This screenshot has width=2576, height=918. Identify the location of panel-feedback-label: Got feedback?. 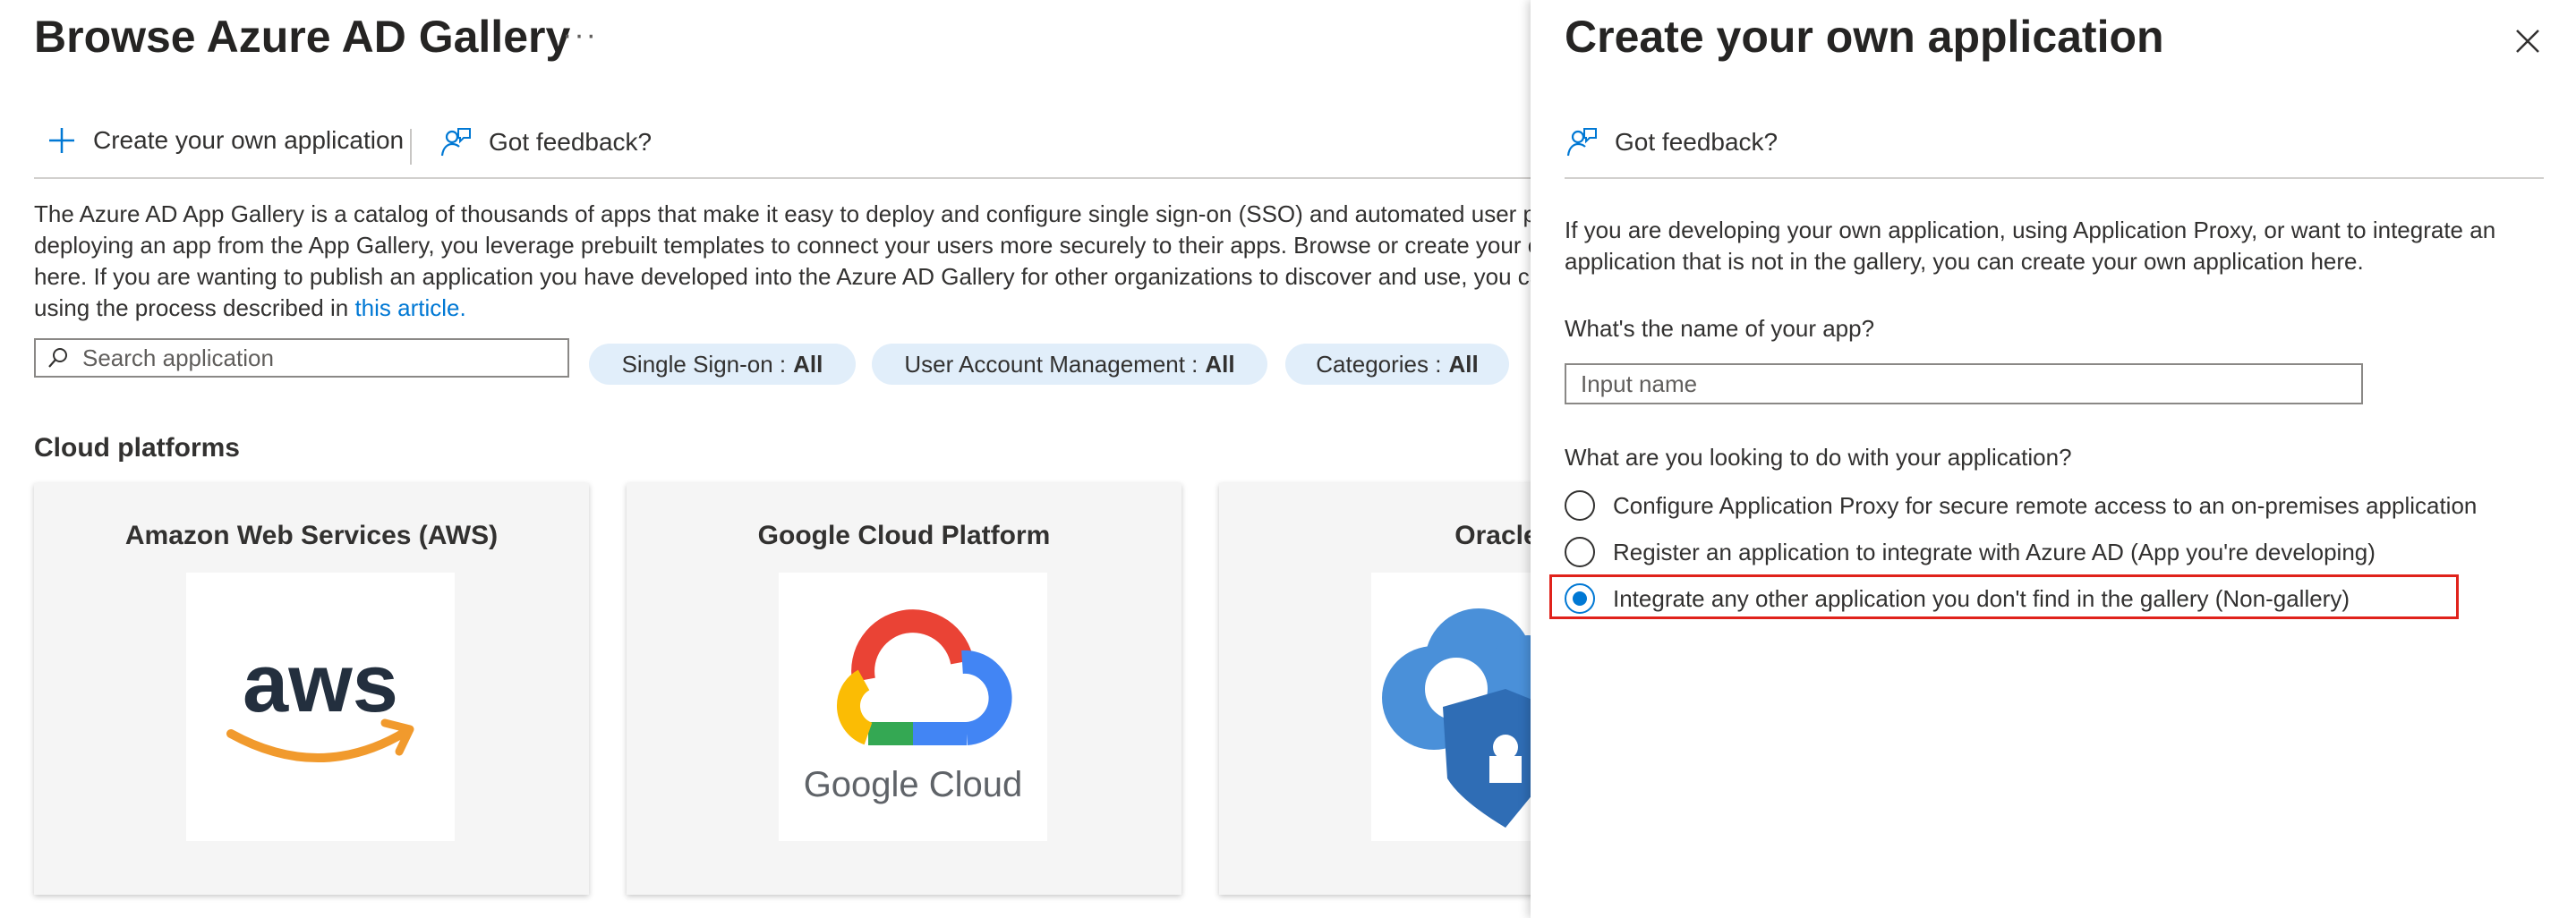
(1696, 142).